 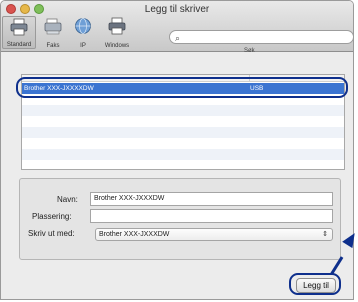 I want to click on search-label: Søk, so click(x=249, y=51).